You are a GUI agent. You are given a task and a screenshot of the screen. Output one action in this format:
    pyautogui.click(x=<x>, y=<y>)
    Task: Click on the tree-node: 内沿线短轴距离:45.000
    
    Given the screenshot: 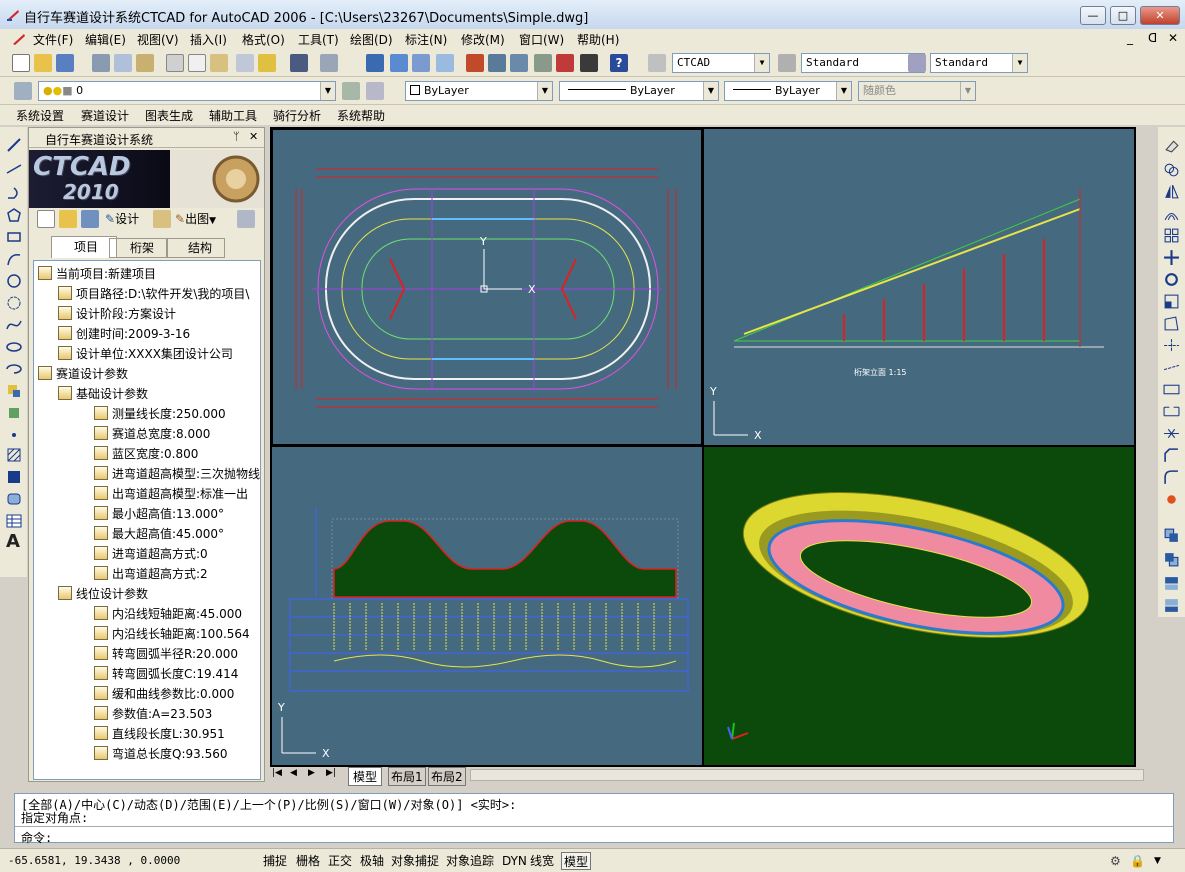 What is the action you would take?
    pyautogui.click(x=168, y=614)
    